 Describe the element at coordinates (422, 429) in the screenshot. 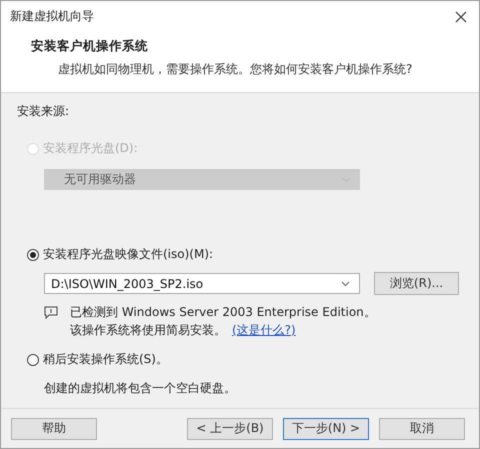

I see `footer-button: 取消` at that location.